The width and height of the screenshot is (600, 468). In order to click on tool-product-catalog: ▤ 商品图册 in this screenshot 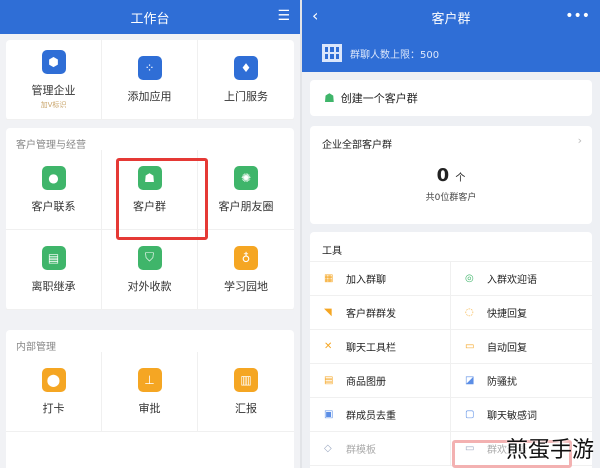, I will do `click(380, 381)`.